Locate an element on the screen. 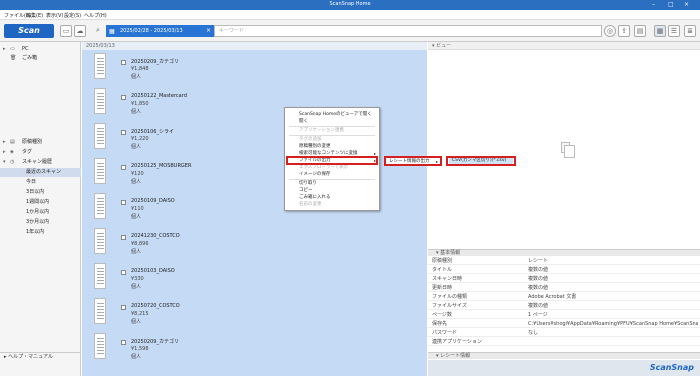 The height and width of the screenshot is (376, 700). doc-type-icon: ▤ is located at coordinates (12, 142).